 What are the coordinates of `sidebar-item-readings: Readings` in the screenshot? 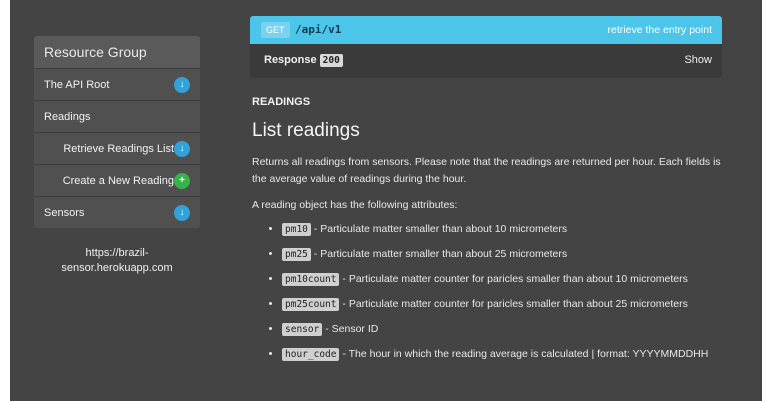 It's located at (117, 116).